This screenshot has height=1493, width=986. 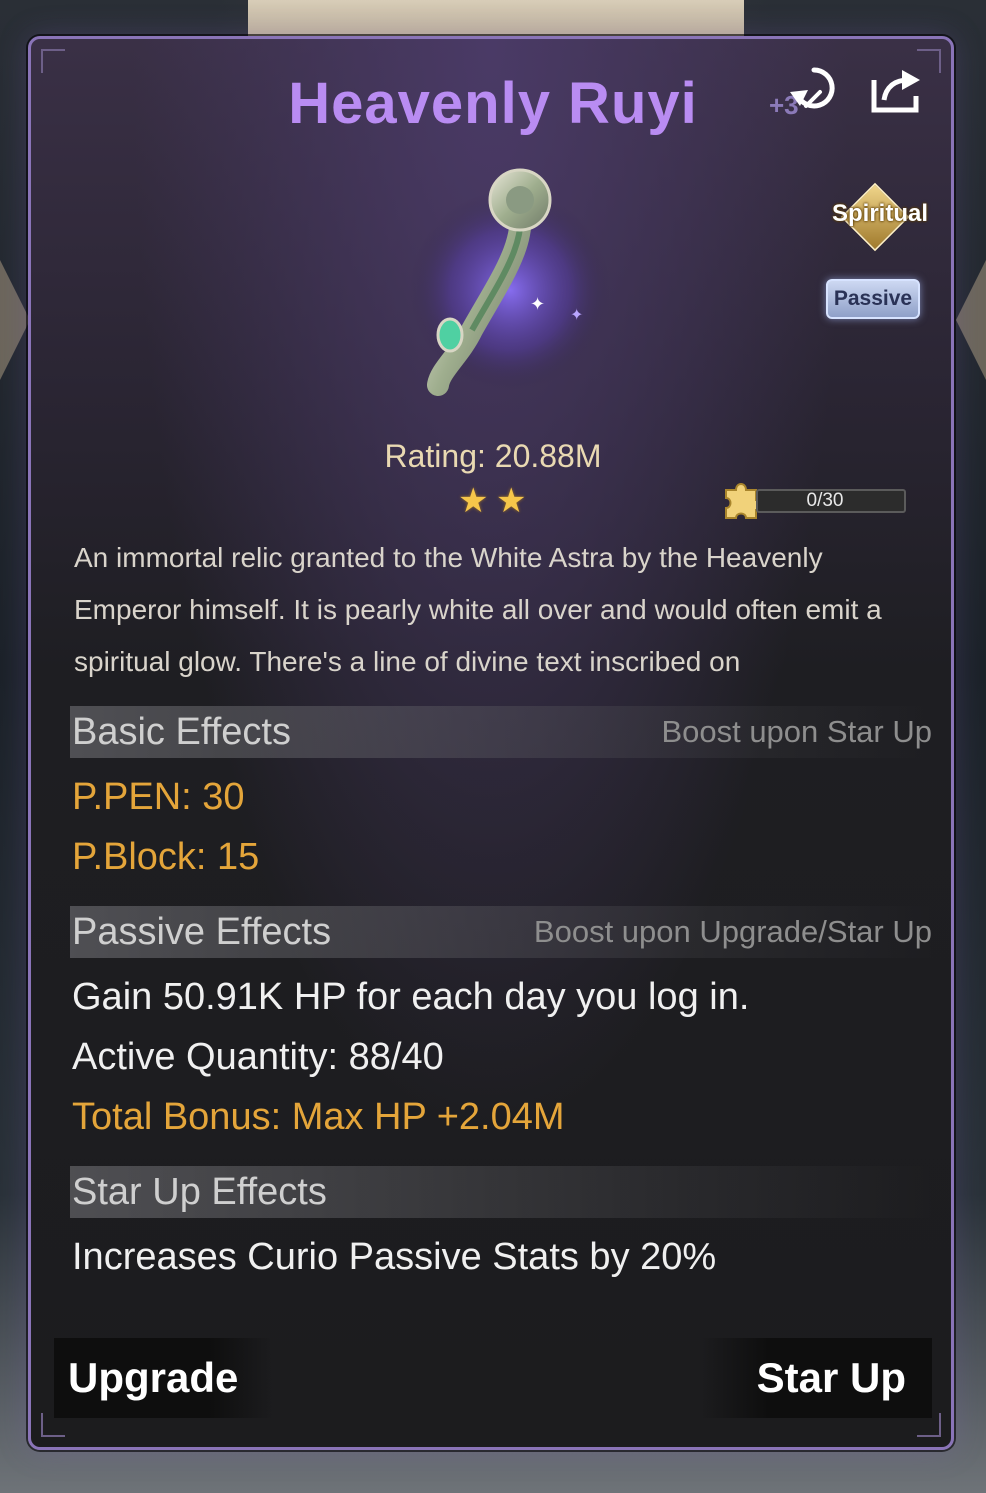 What do you see at coordinates (411, 997) in the screenshot?
I see `passive-effect-text: Gain 50.91K HP for each day you log in.` at bounding box center [411, 997].